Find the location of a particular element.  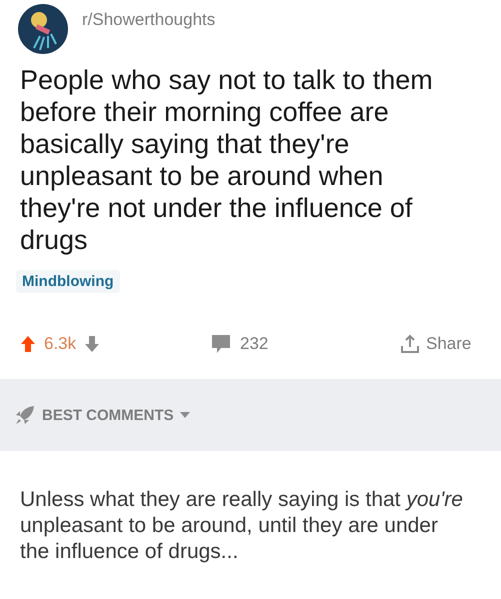

subreddit-name: r/Showerthoughts is located at coordinates (149, 20).